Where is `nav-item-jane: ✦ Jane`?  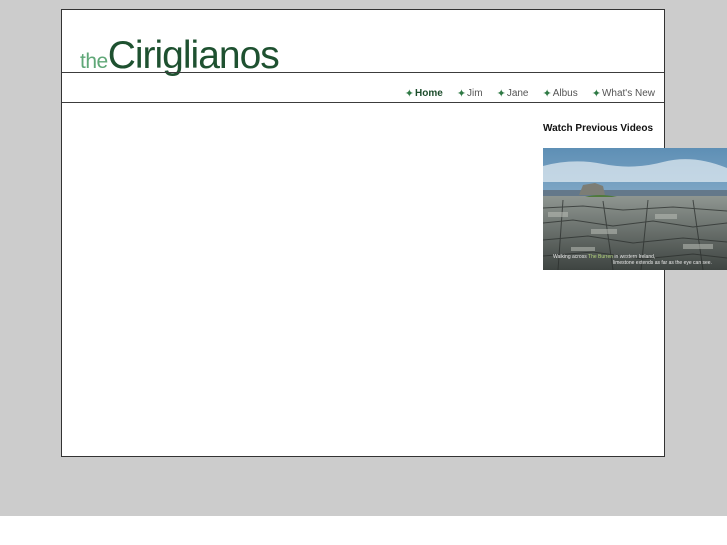
nav-item-jane: ✦ Jane is located at coordinates (513, 93).